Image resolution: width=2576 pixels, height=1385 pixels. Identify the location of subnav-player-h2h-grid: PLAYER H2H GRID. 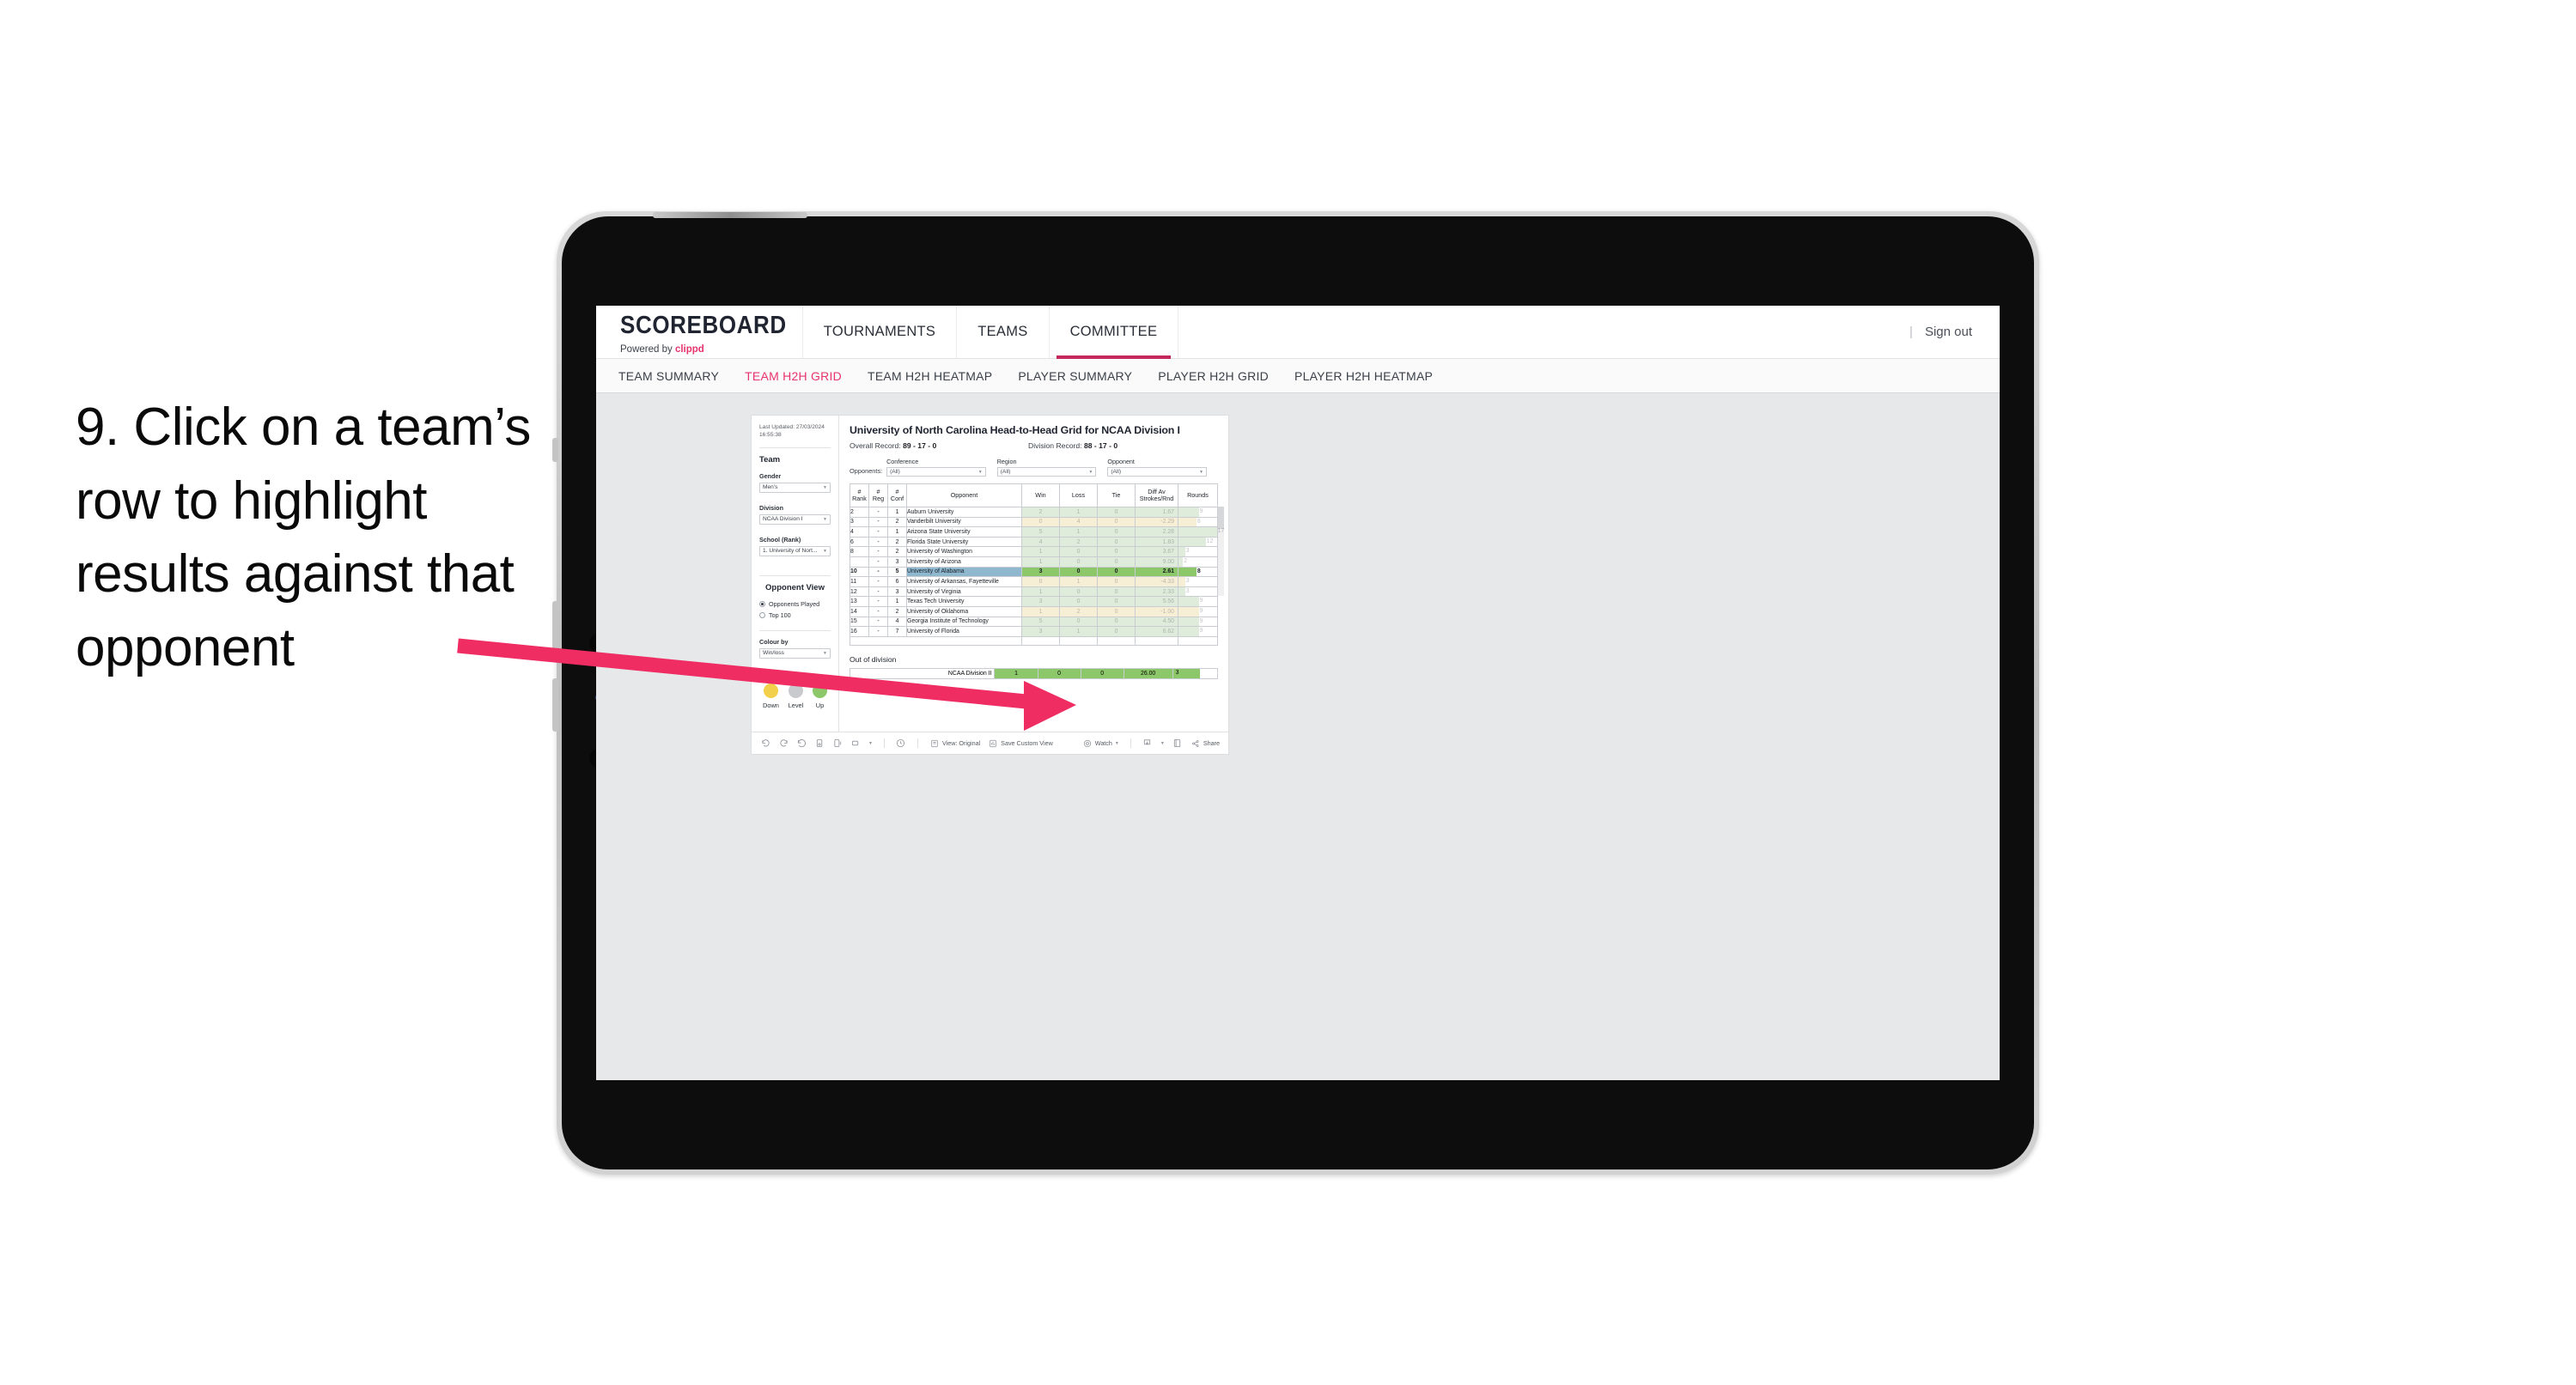
(1213, 376).